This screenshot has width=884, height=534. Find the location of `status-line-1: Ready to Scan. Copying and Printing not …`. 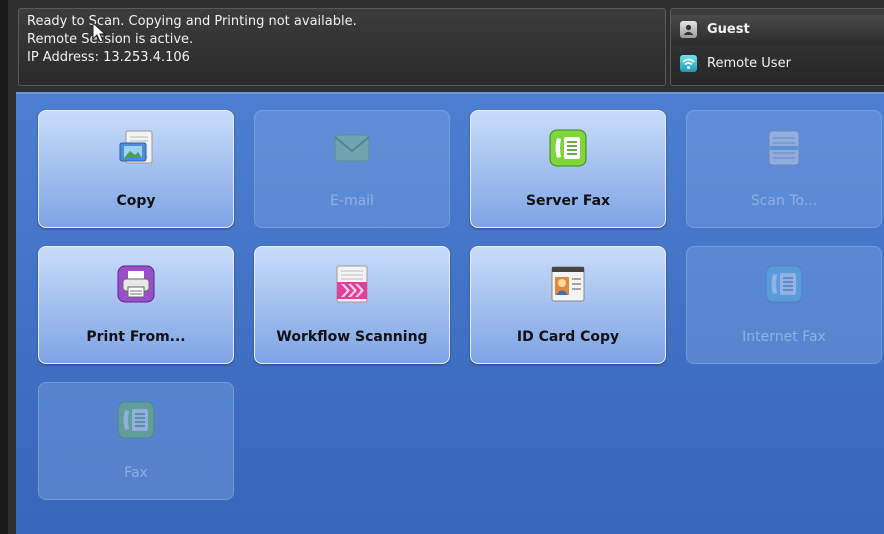

status-line-1: Ready to Scan. Copying and Printing not … is located at coordinates (192, 21).